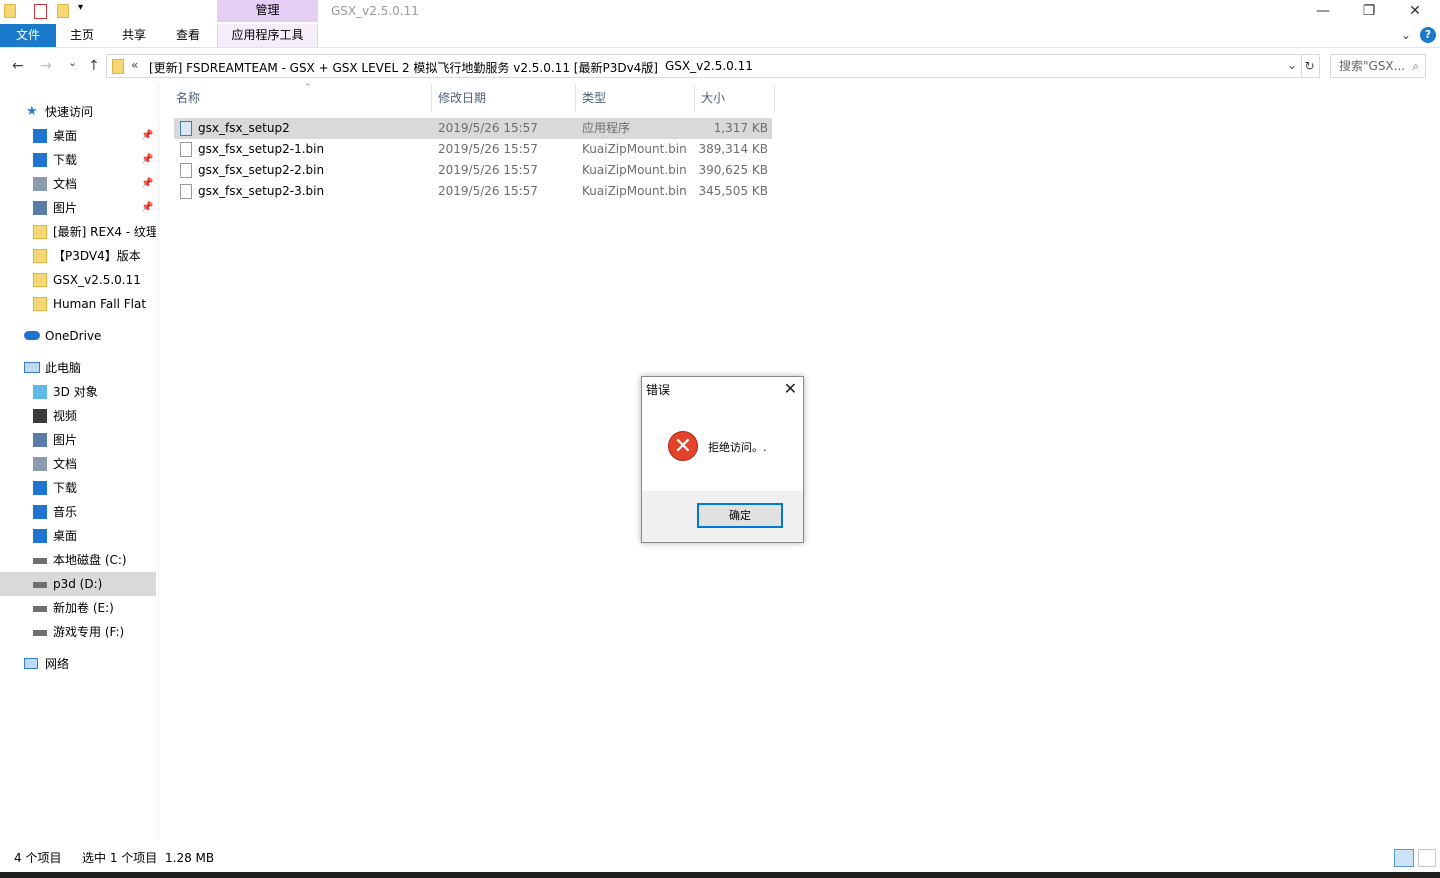 This screenshot has height=878, width=1440. What do you see at coordinates (78, 512) in the screenshot?
I see `nav-pc-item: 音乐` at bounding box center [78, 512].